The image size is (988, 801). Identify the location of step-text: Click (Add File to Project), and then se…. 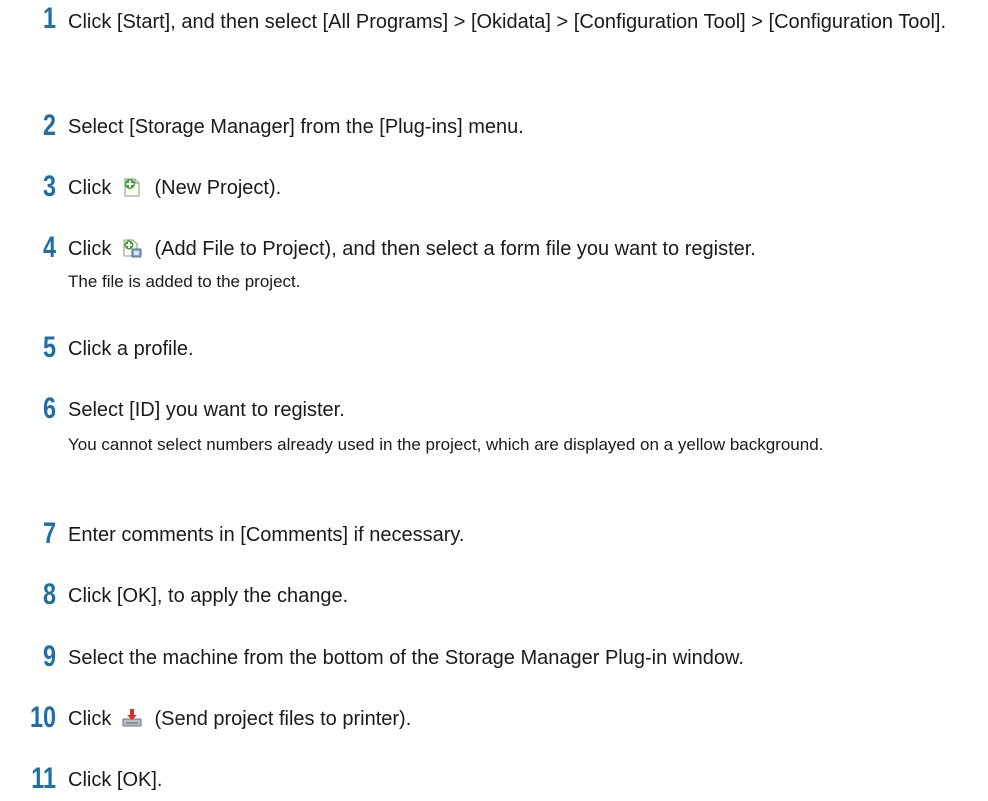
(518, 251).